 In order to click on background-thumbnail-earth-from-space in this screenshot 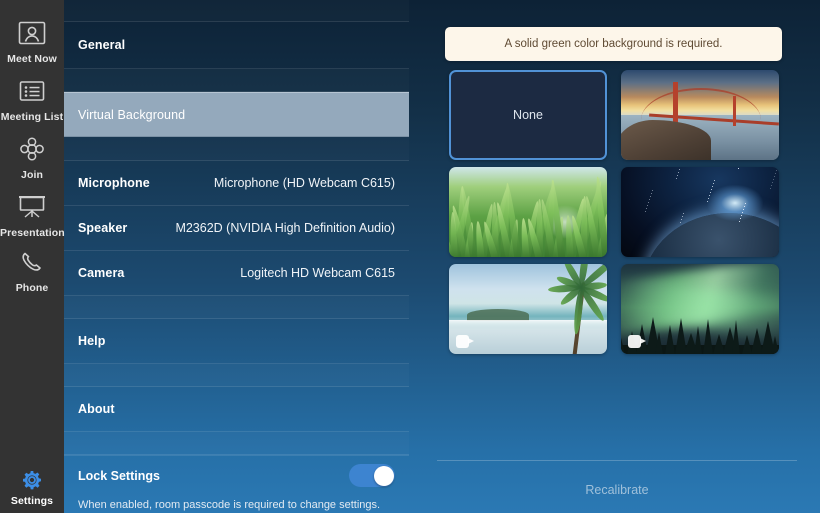, I will do `click(700, 212)`.